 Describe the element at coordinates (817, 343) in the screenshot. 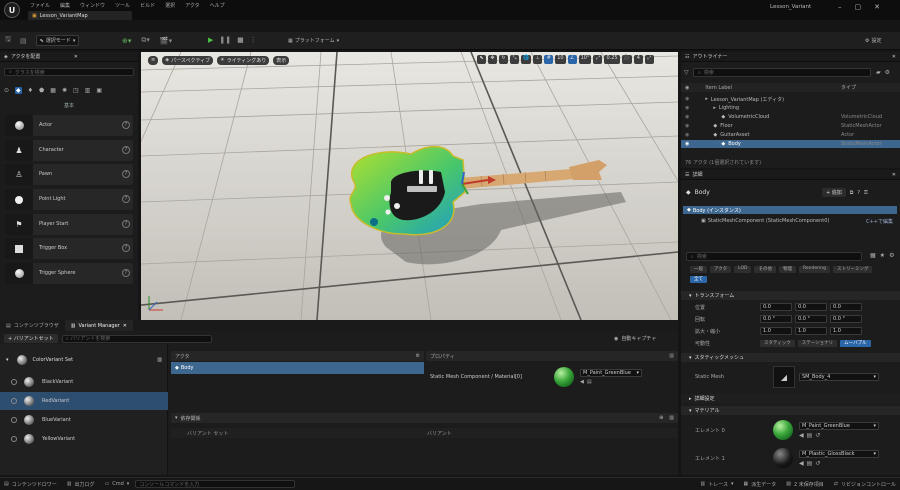

I see `mobility-stationary: ステーショナリ` at that location.